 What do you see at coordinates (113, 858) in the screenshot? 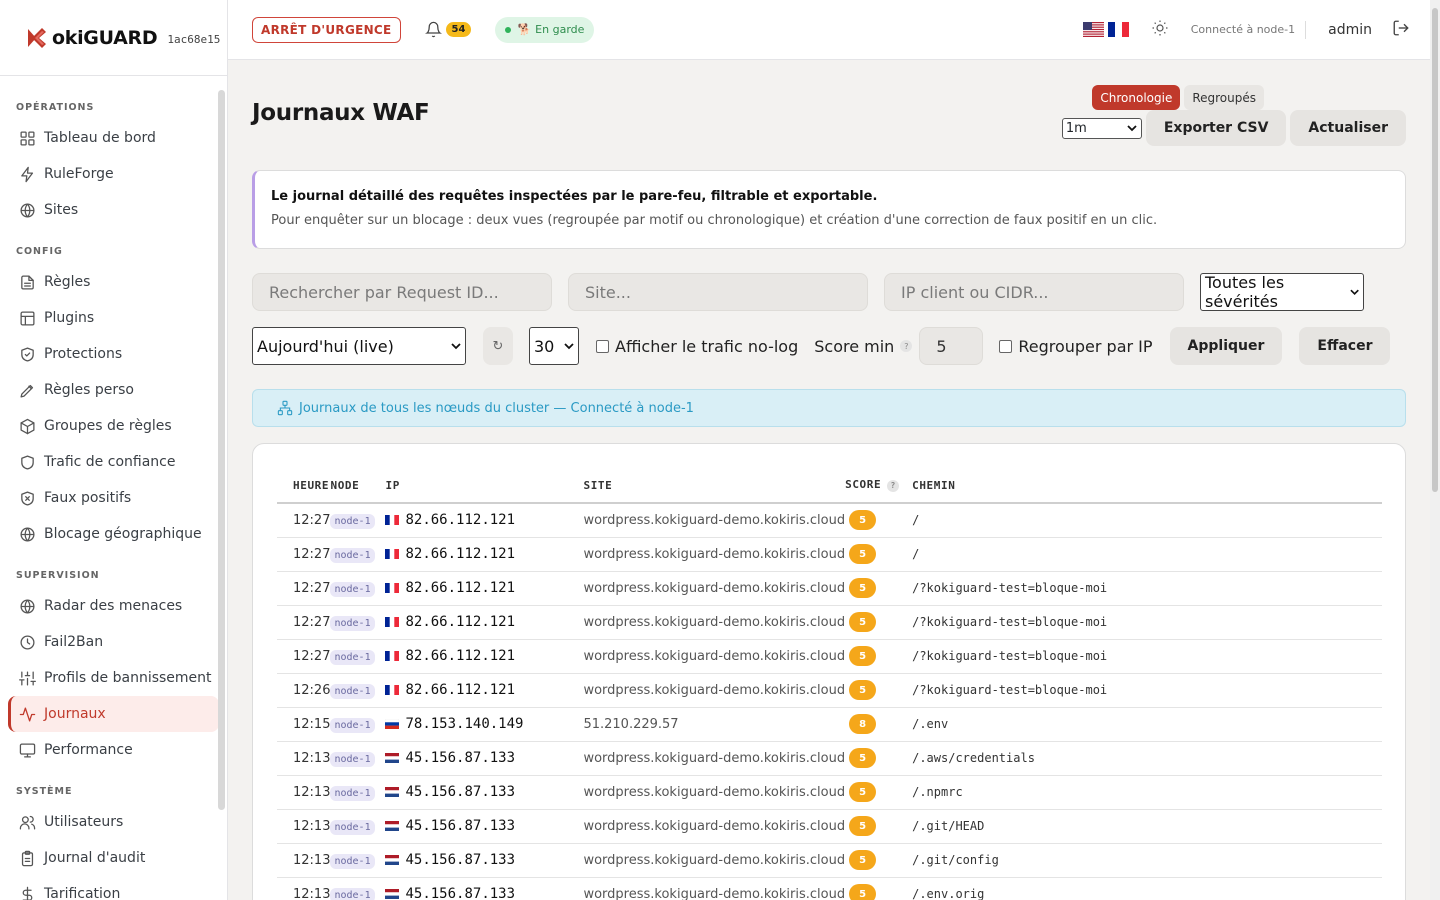
I see `sidebar-item-journal-d-audit: Journal d'audit` at bounding box center [113, 858].